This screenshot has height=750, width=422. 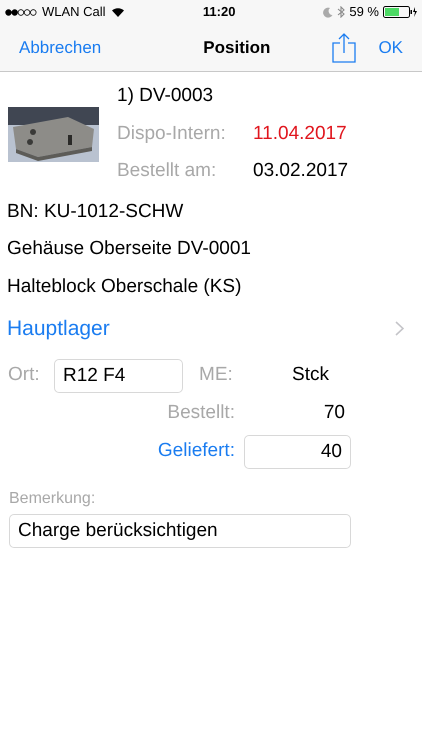 I want to click on ordered-quantity: 70, so click(x=333, y=413).